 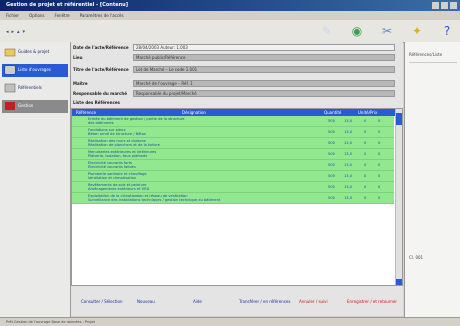 What do you see at coordinates (435, 5) in the screenshot?
I see `minimize-button` at bounding box center [435, 5].